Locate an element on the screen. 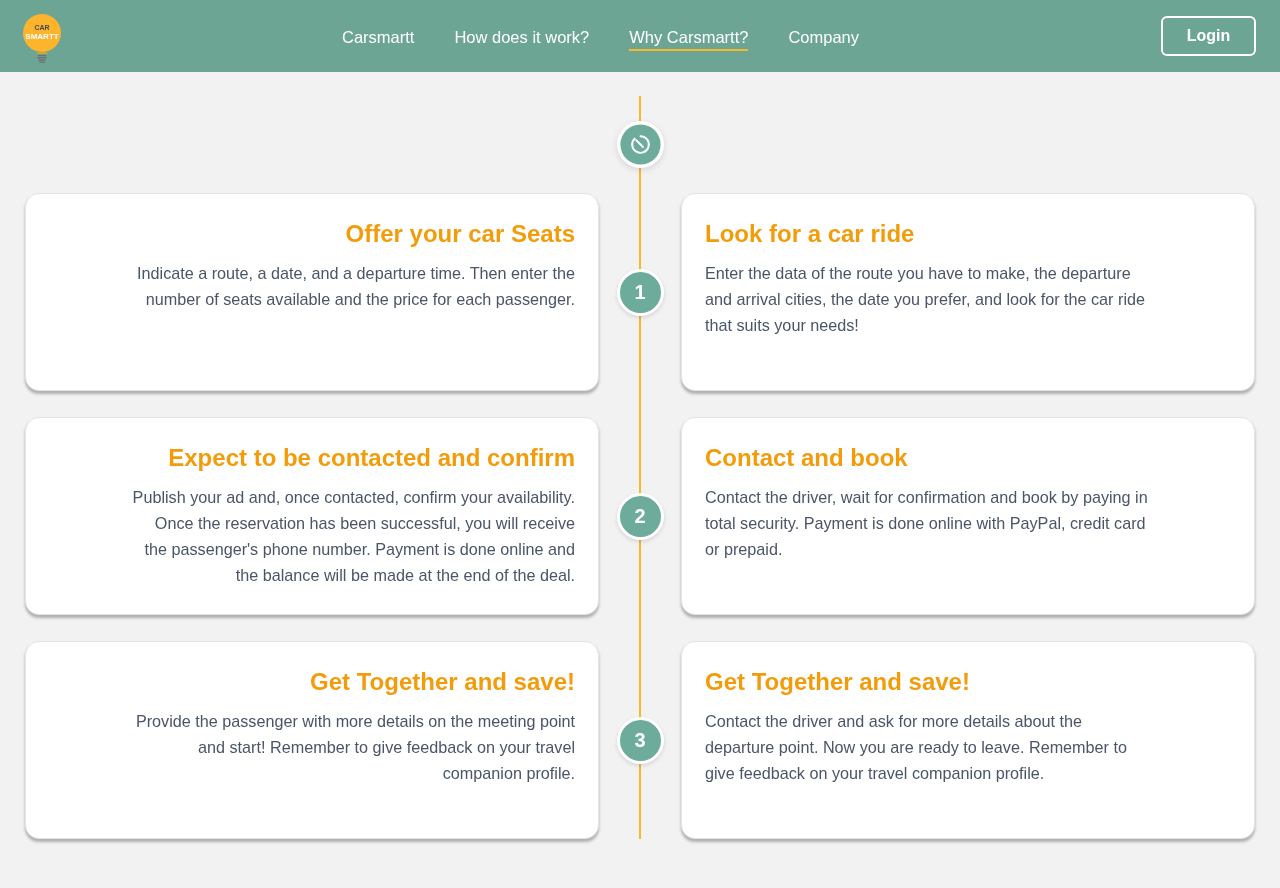 The image size is (1280, 888). card-description: Publish your ad and, once contacted, confirm your availability. Once the reservation has been successful, you will receive the passenger's phone number. Payment is done online and the balance will be made at the end of the deal. is located at coordinates (353, 536).